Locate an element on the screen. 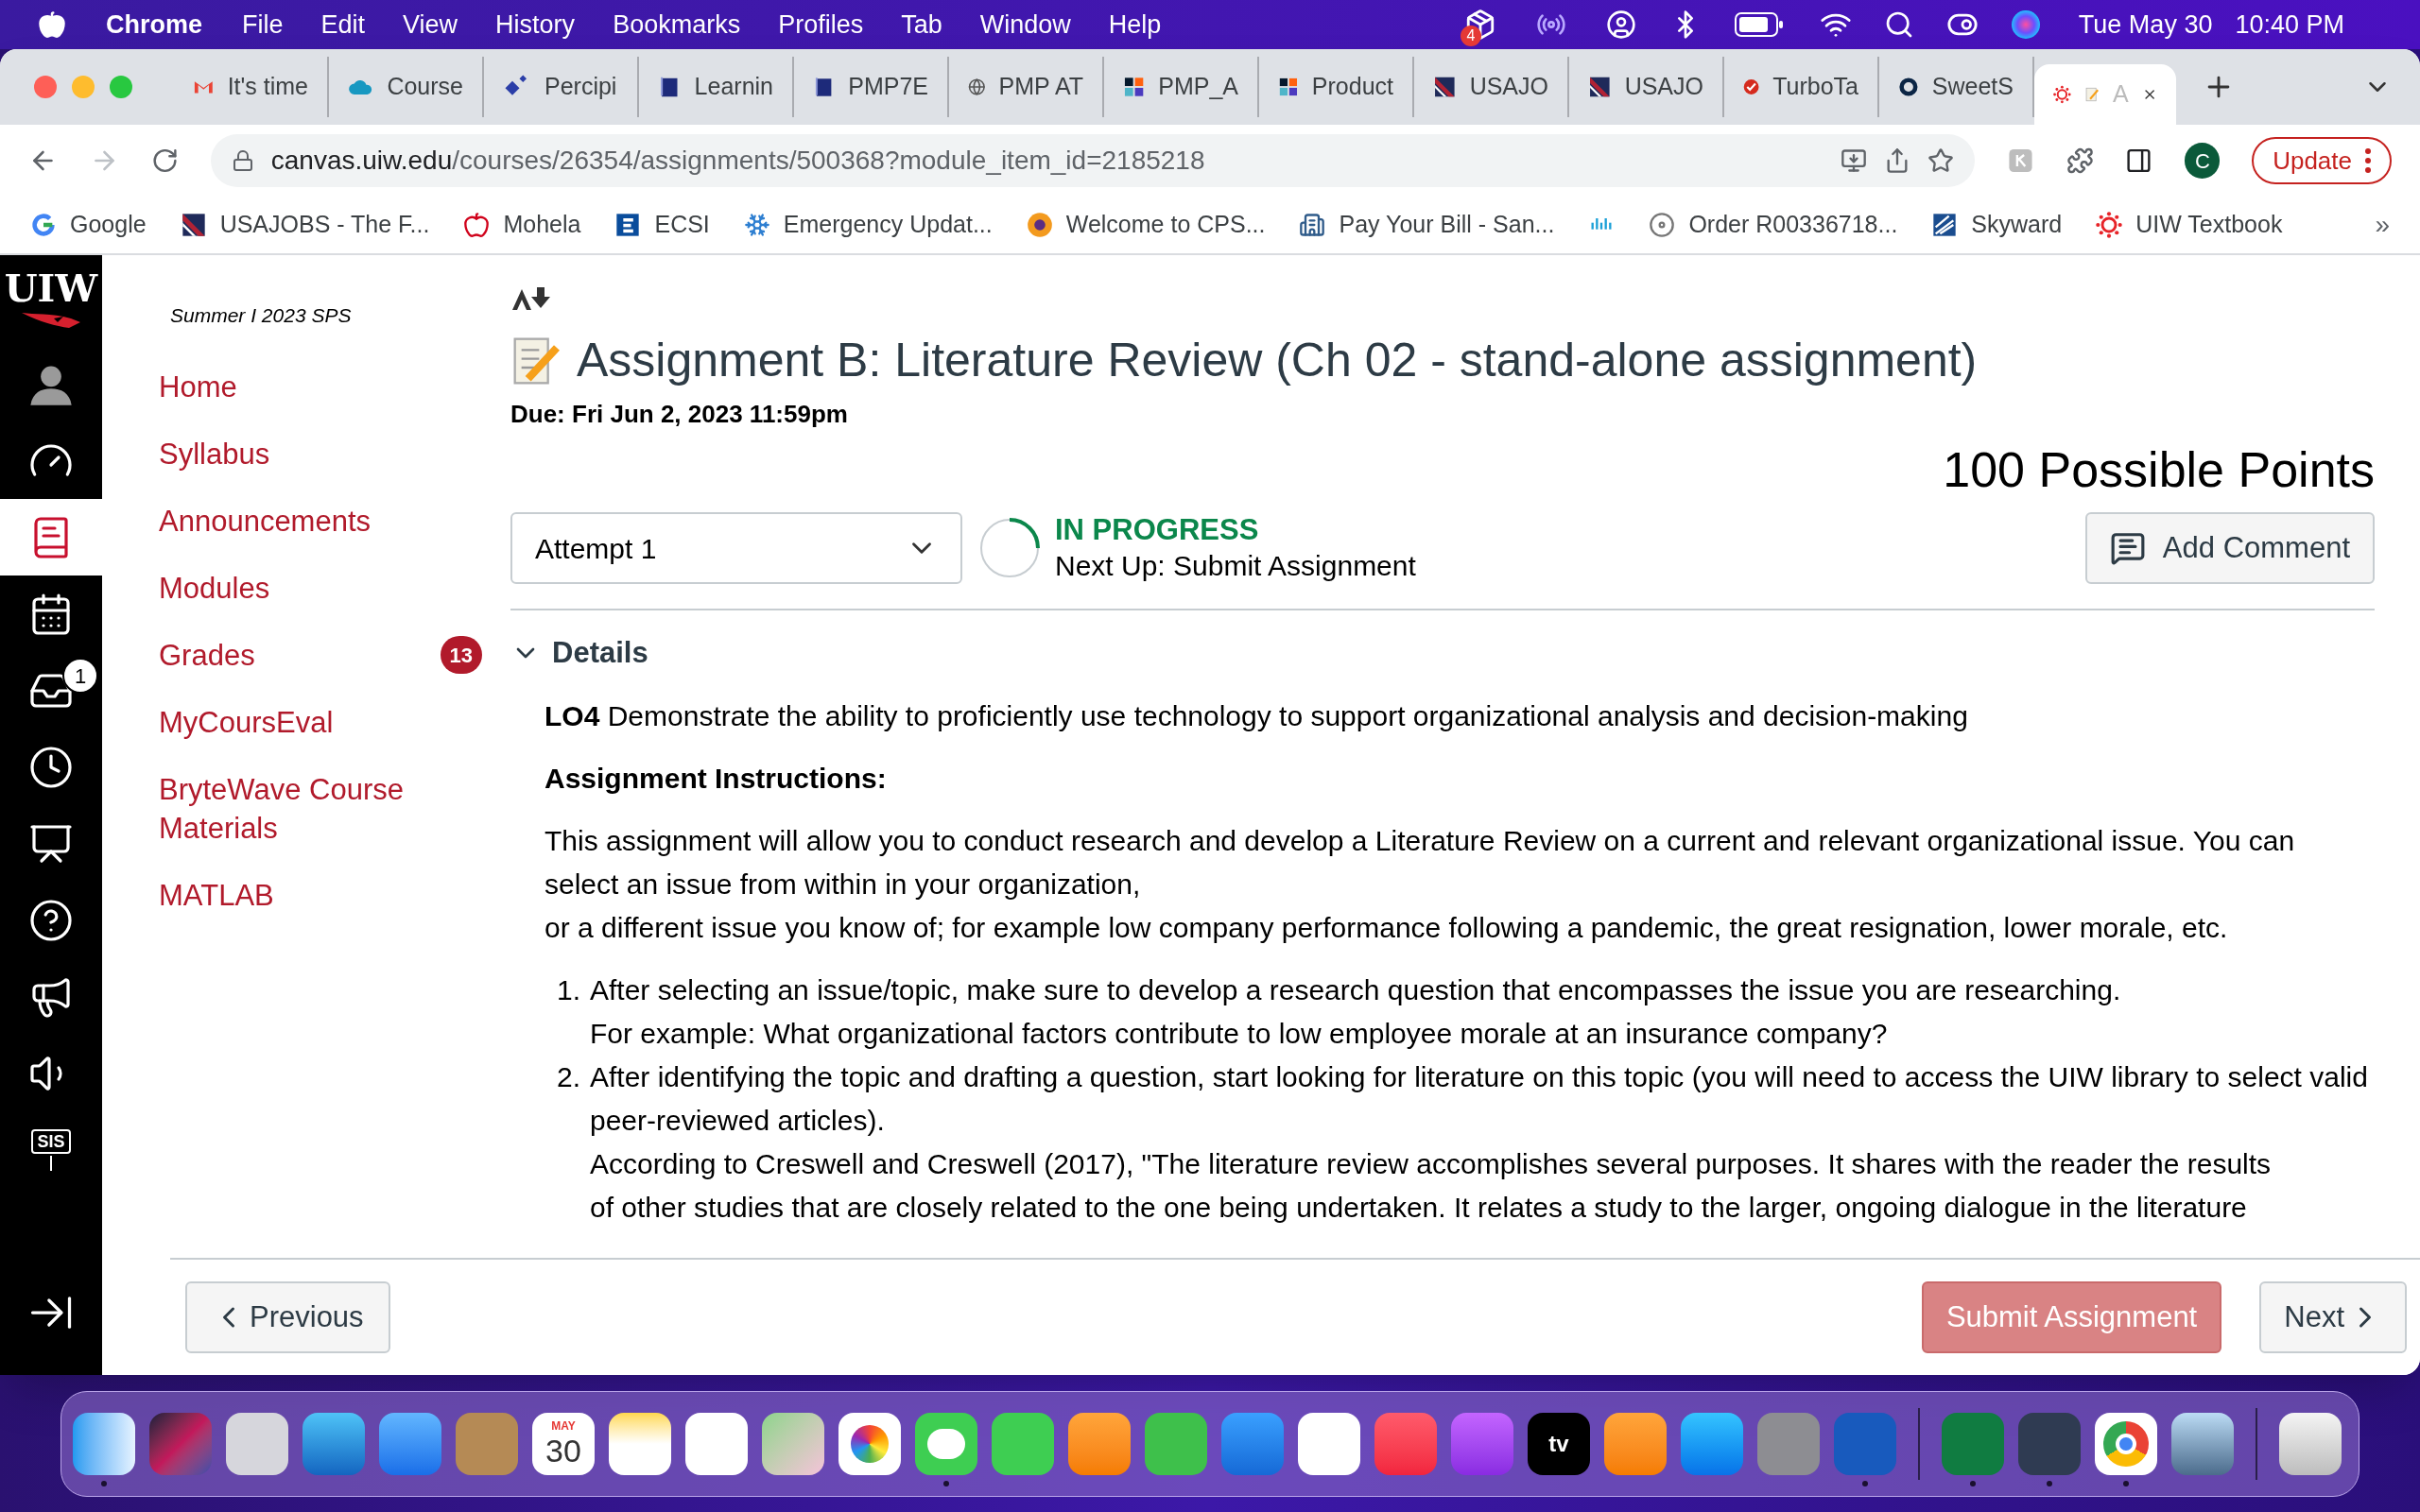 This screenshot has height=1512, width=2420. progress-ring-icon is located at coordinates (1009, 548).